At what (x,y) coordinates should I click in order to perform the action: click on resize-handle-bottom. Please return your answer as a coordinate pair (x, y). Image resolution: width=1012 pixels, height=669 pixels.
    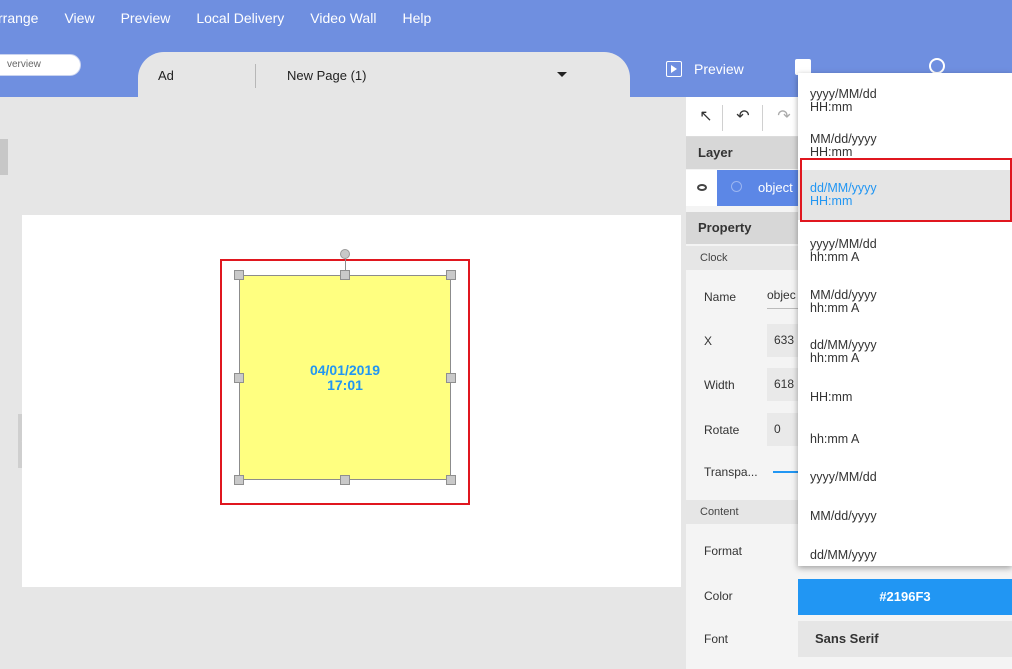
    Looking at the image, I should click on (345, 480).